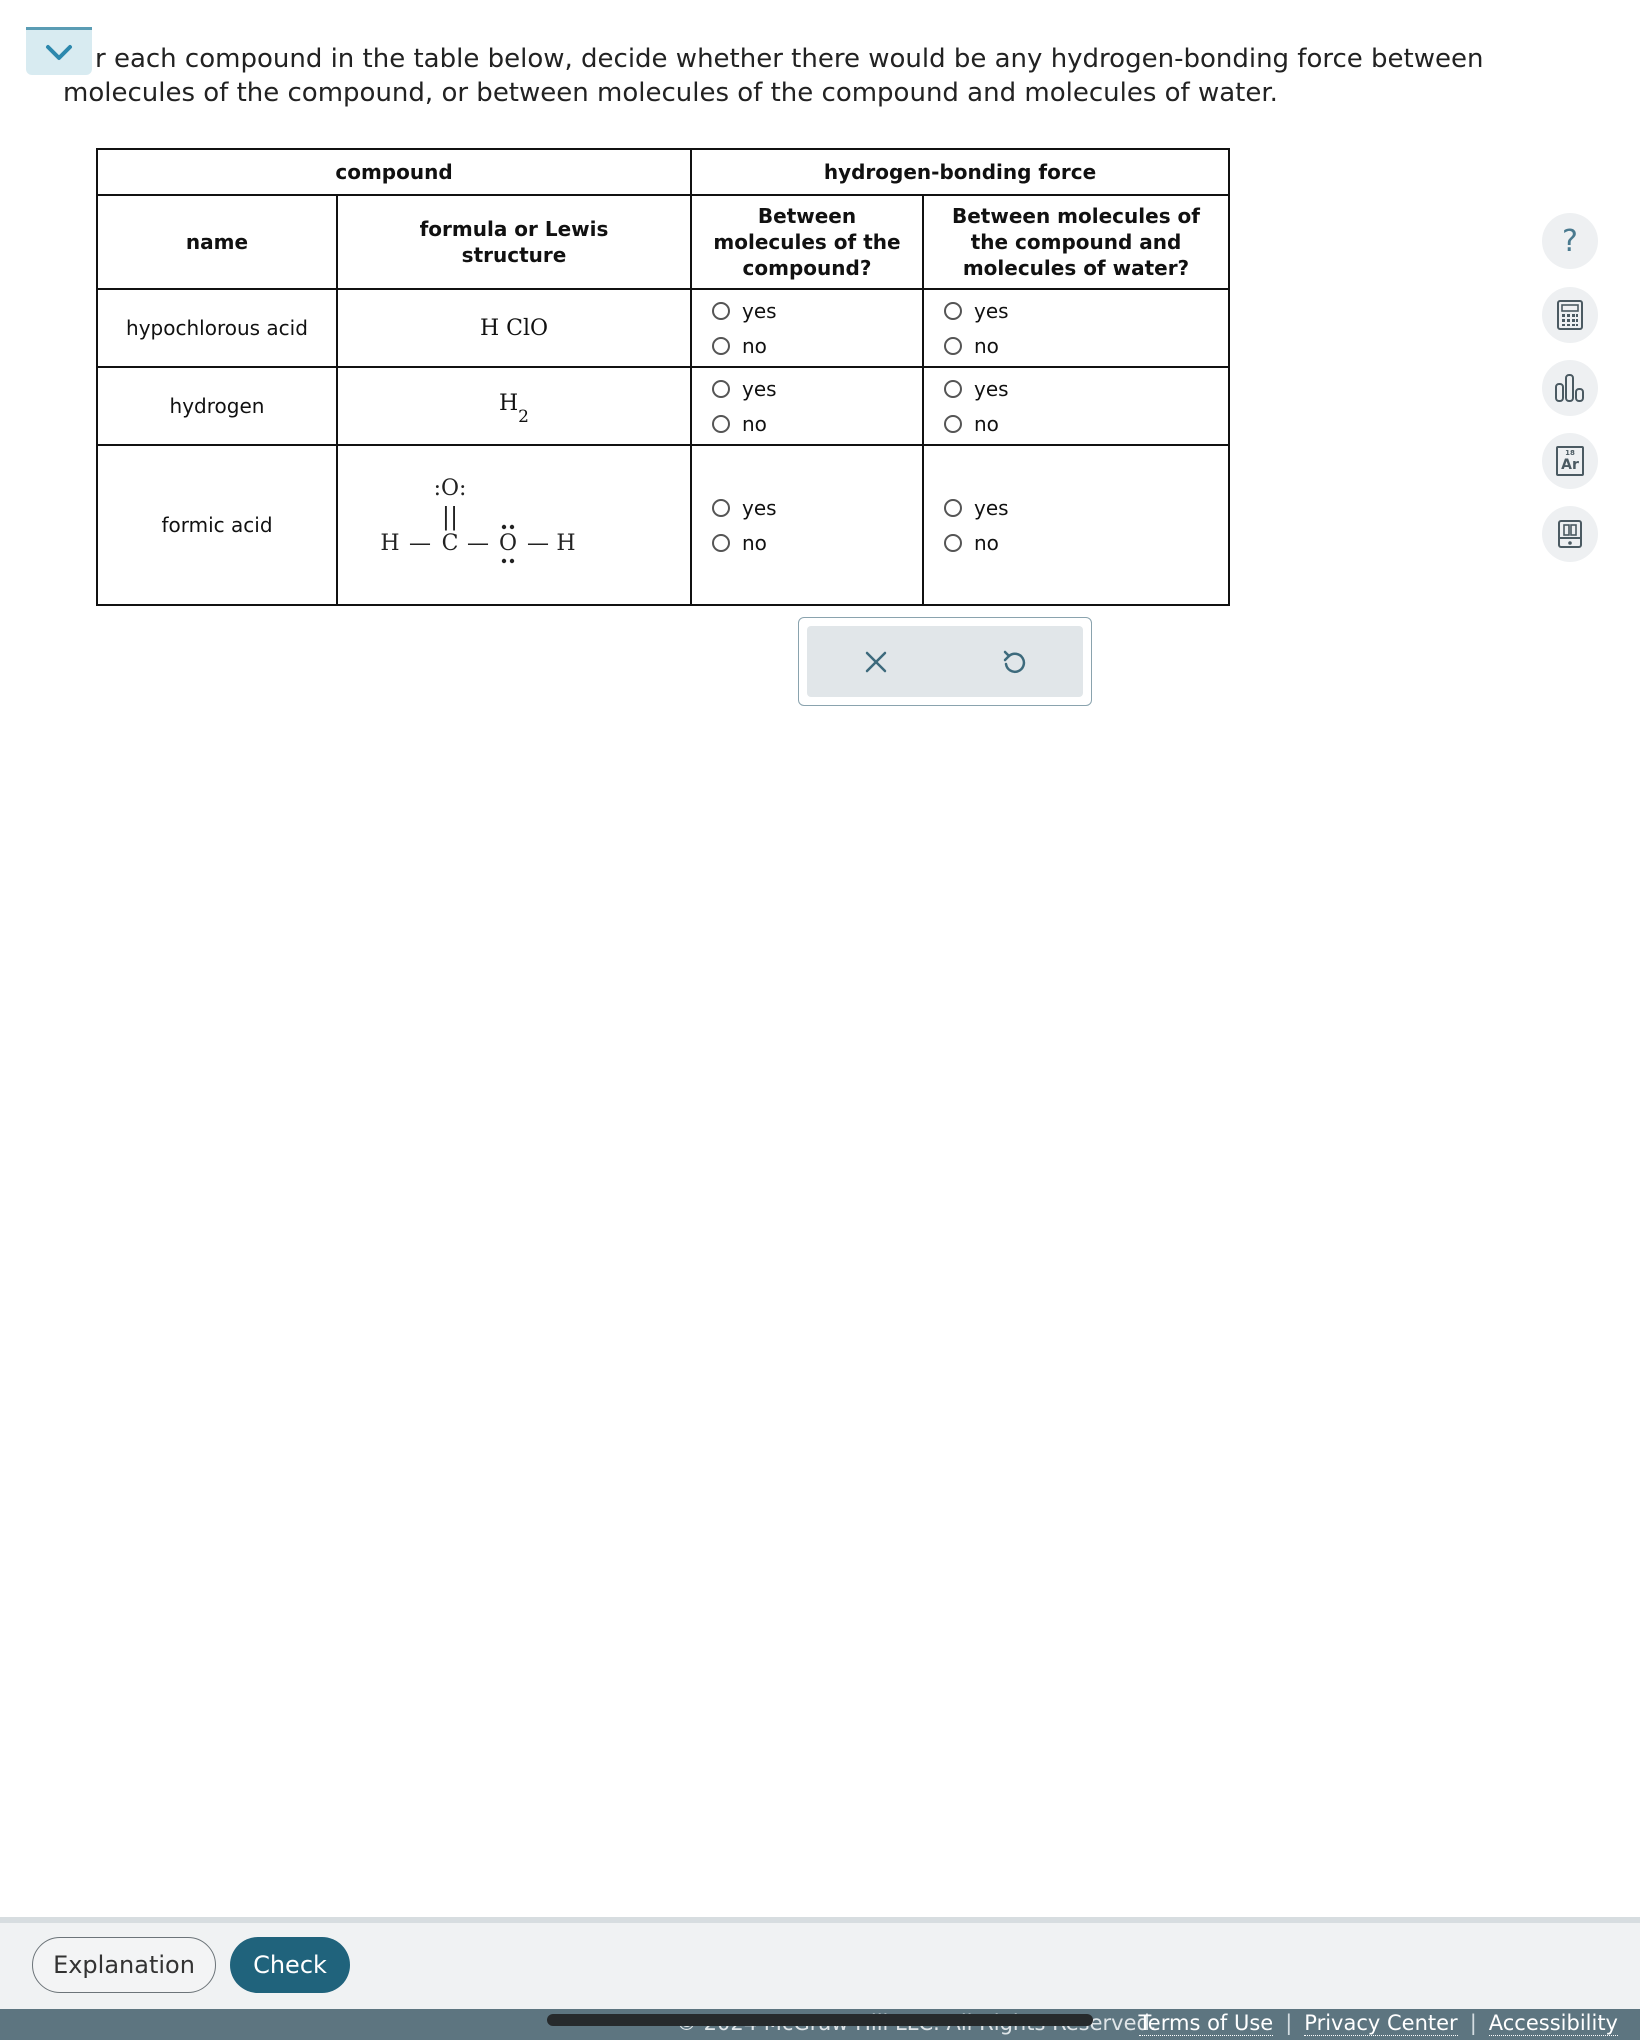  I want to click on header-formula: formula or Lewis structure, so click(514, 242).